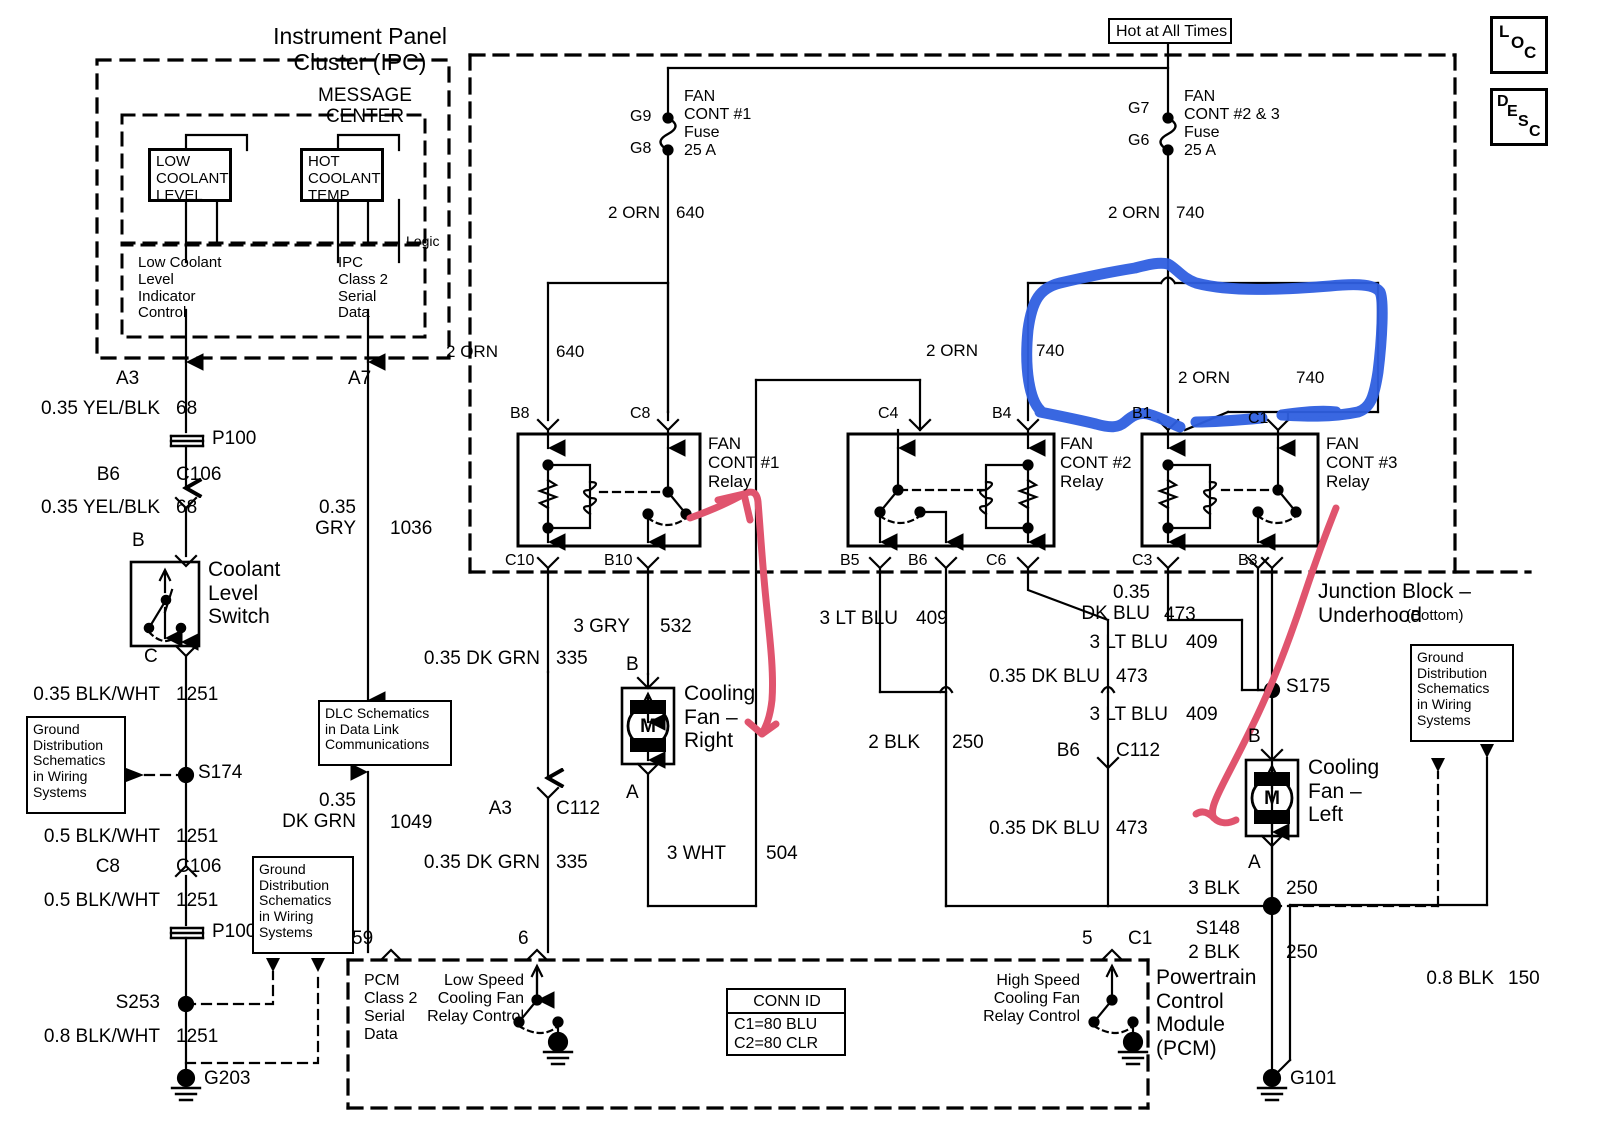  Describe the element at coordinates (1044, 828) in the screenshot. I see `wire-473-c-color: 0.35 DK BLU` at that location.